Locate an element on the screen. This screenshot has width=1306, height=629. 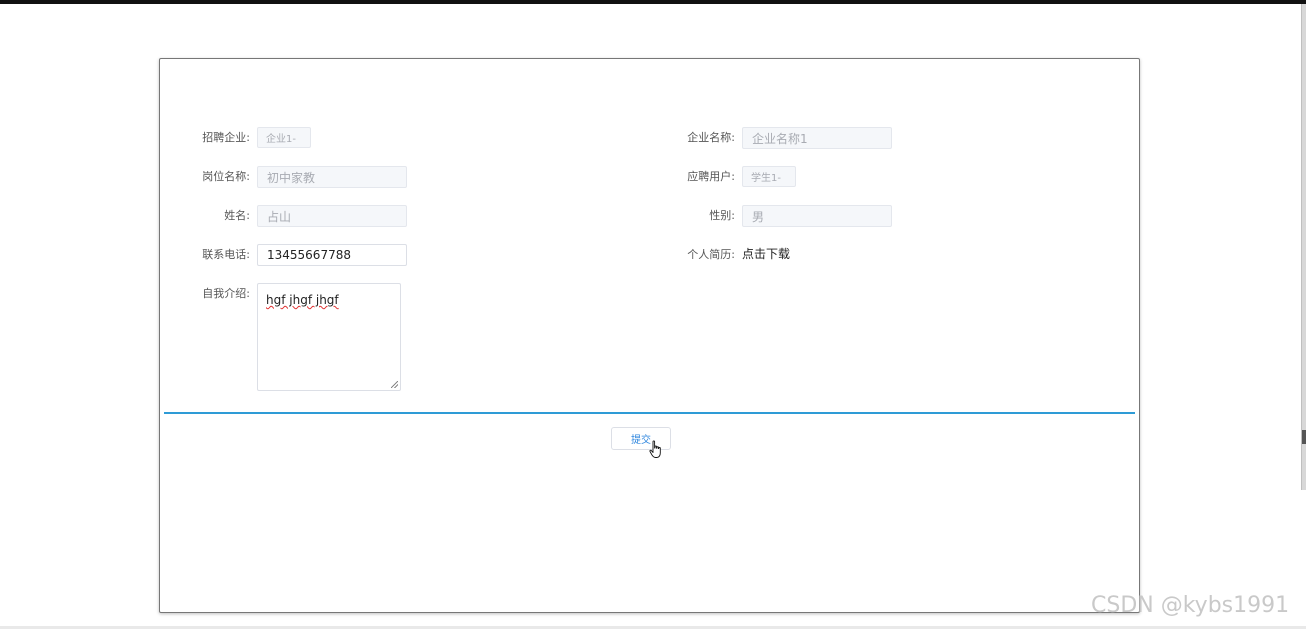
intro-textarea: hgf jhgf jhgf is located at coordinates (329, 337).